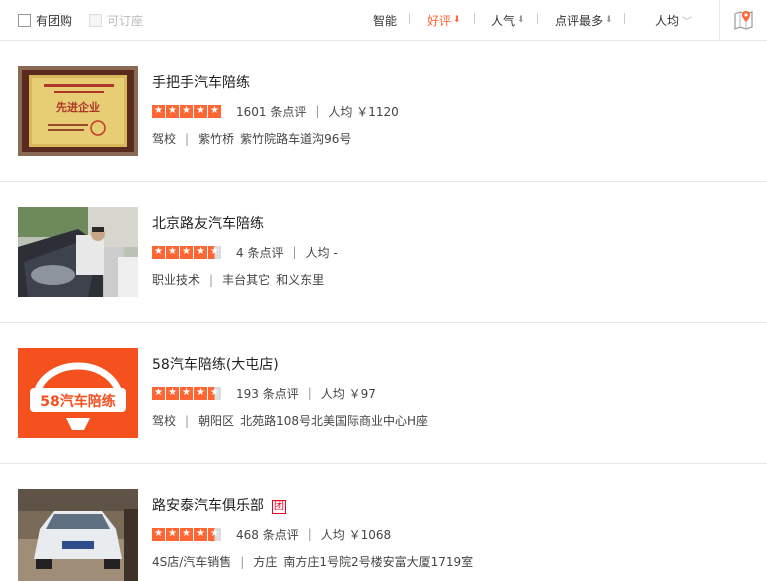 This screenshot has height=581, width=767. I want to click on shop-area: 紫竹桥, so click(216, 139).